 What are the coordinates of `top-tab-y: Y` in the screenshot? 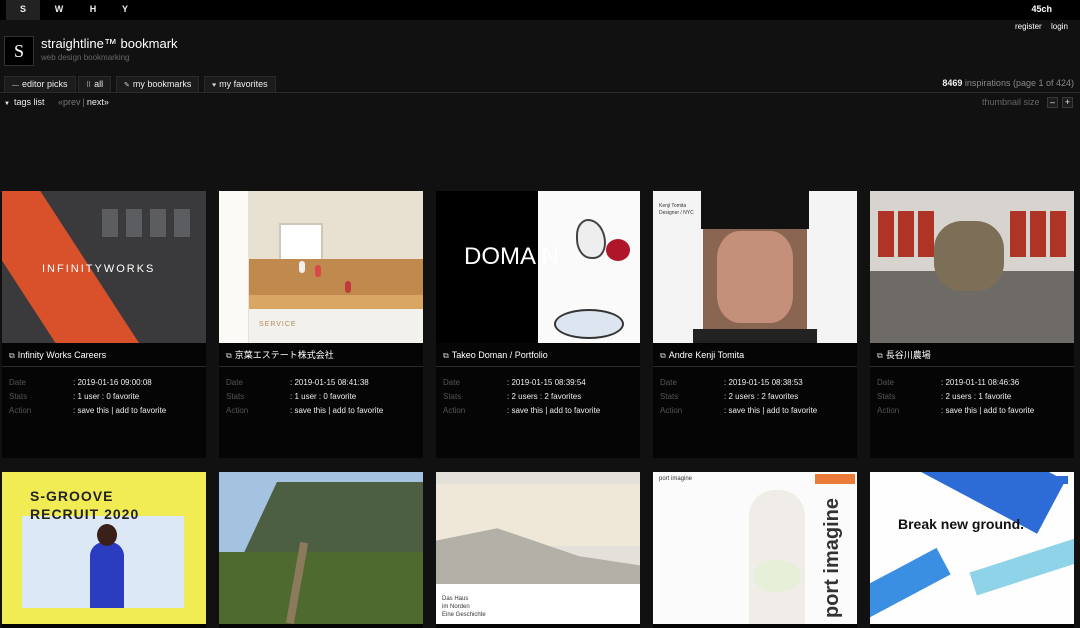 It's located at (125, 10).